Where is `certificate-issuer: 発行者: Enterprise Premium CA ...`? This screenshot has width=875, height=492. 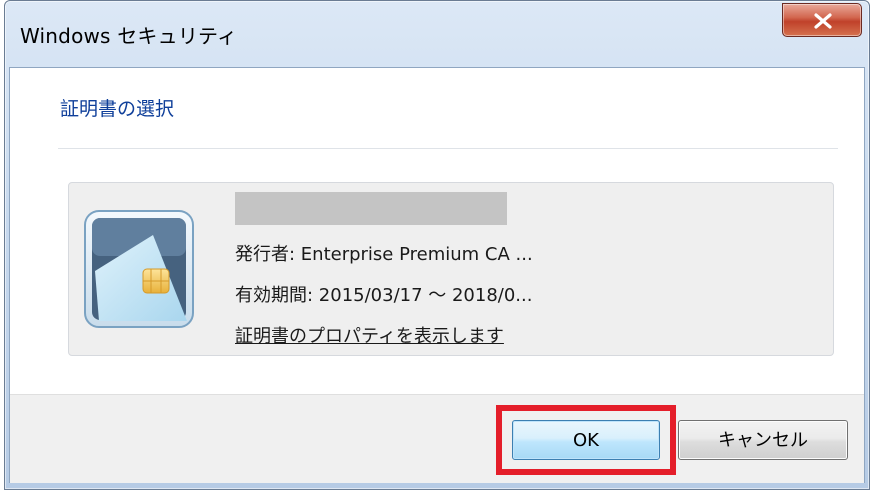
certificate-issuer: 発行者: Enterprise Premium CA ... is located at coordinates (384, 254).